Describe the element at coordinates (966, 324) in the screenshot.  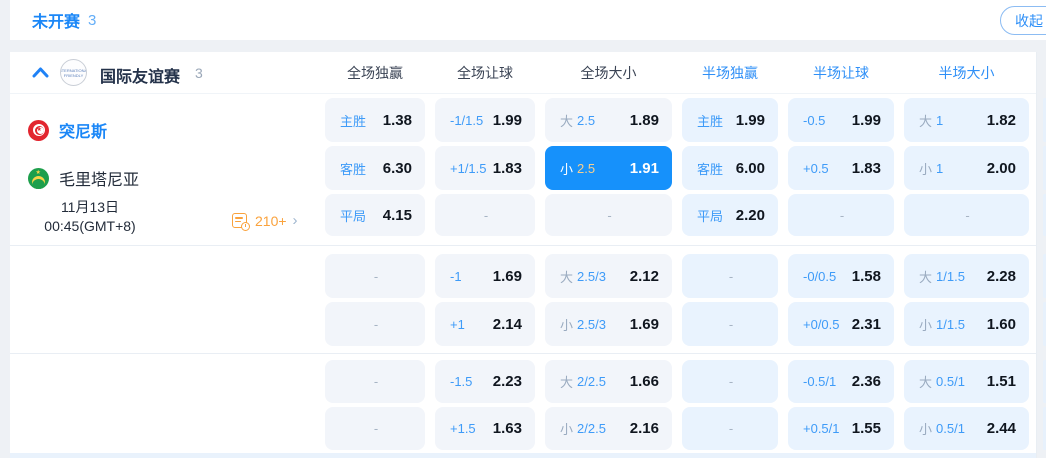
I see `odds-cell: 小 1/1.5 1.60` at that location.